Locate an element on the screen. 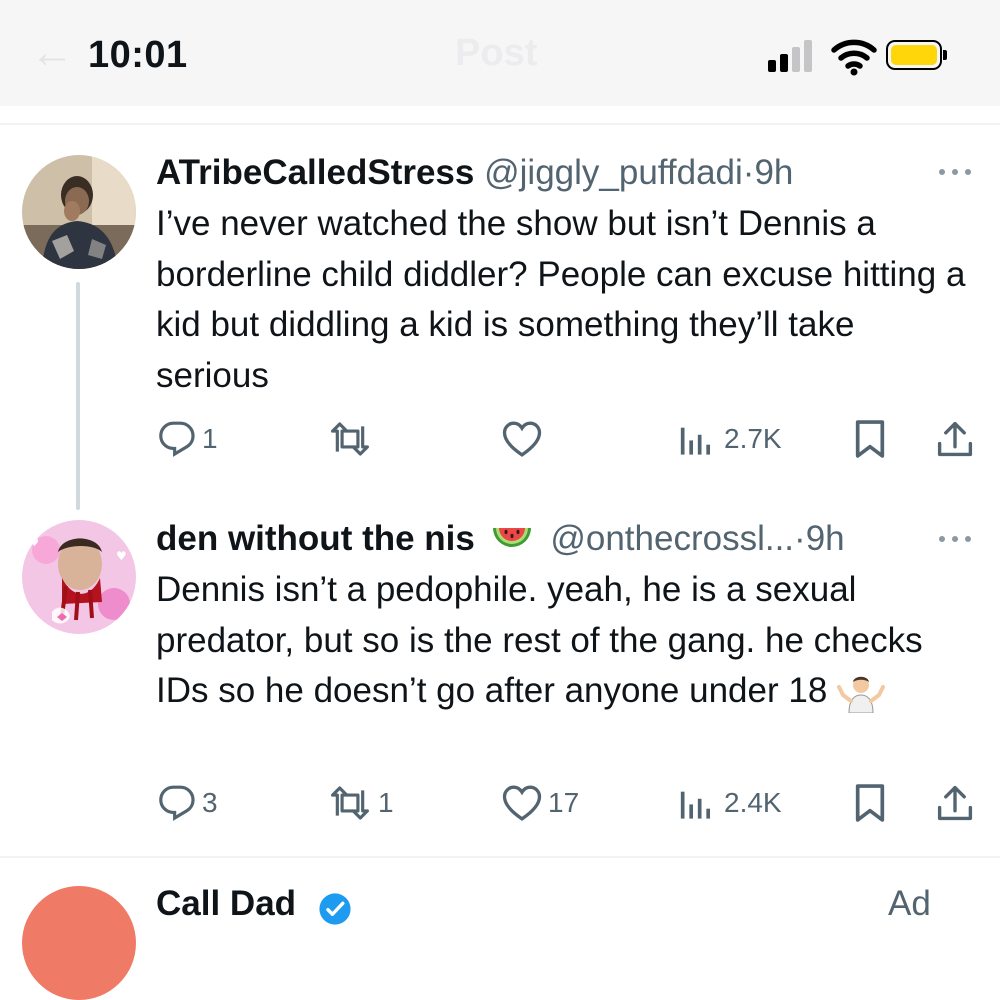 The width and height of the screenshot is (1000, 1000). repost-count: 1 is located at coordinates (386, 802).